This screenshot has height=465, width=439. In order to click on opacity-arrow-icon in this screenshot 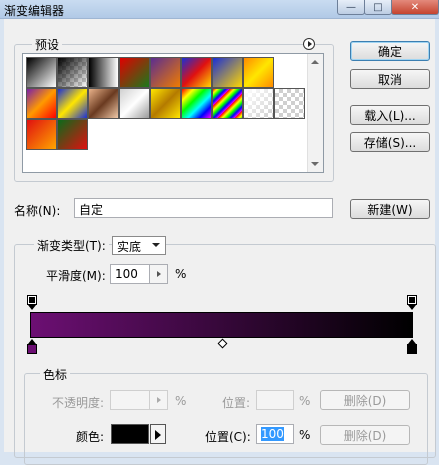, I will do `click(159, 400)`.